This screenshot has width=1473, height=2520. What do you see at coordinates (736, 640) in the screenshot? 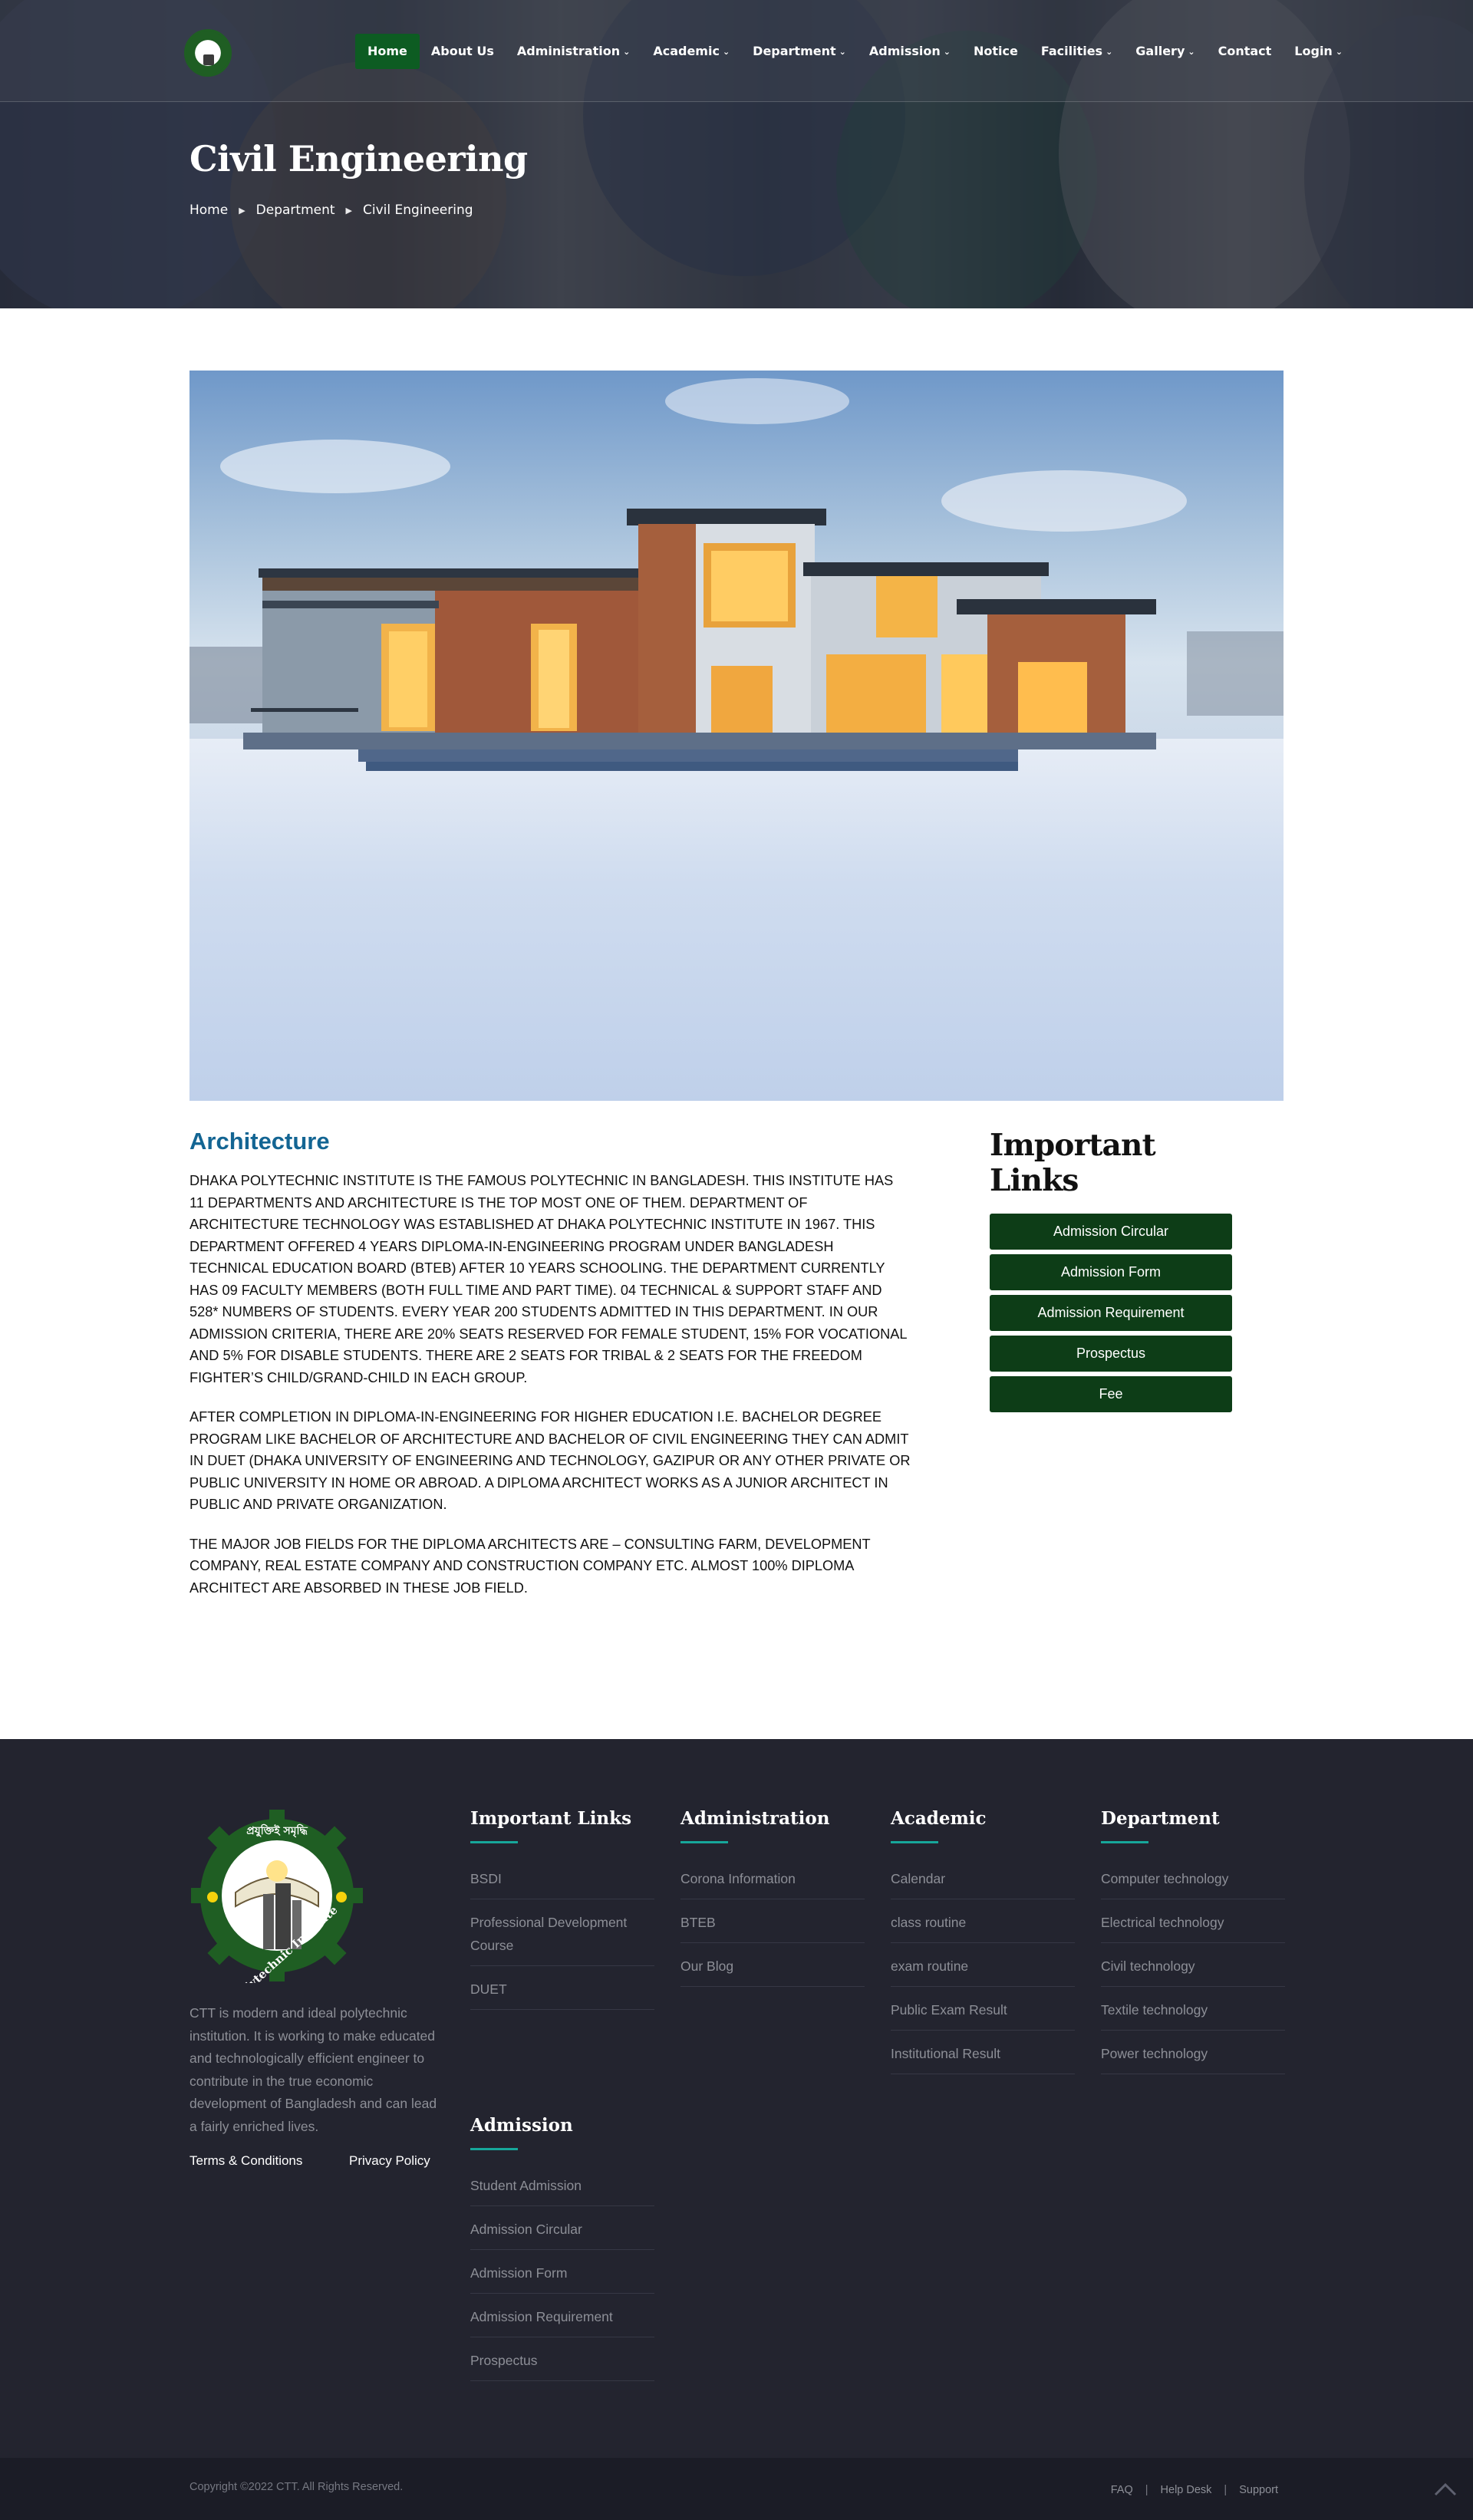
I see `modern-house-illustration` at bounding box center [736, 640].